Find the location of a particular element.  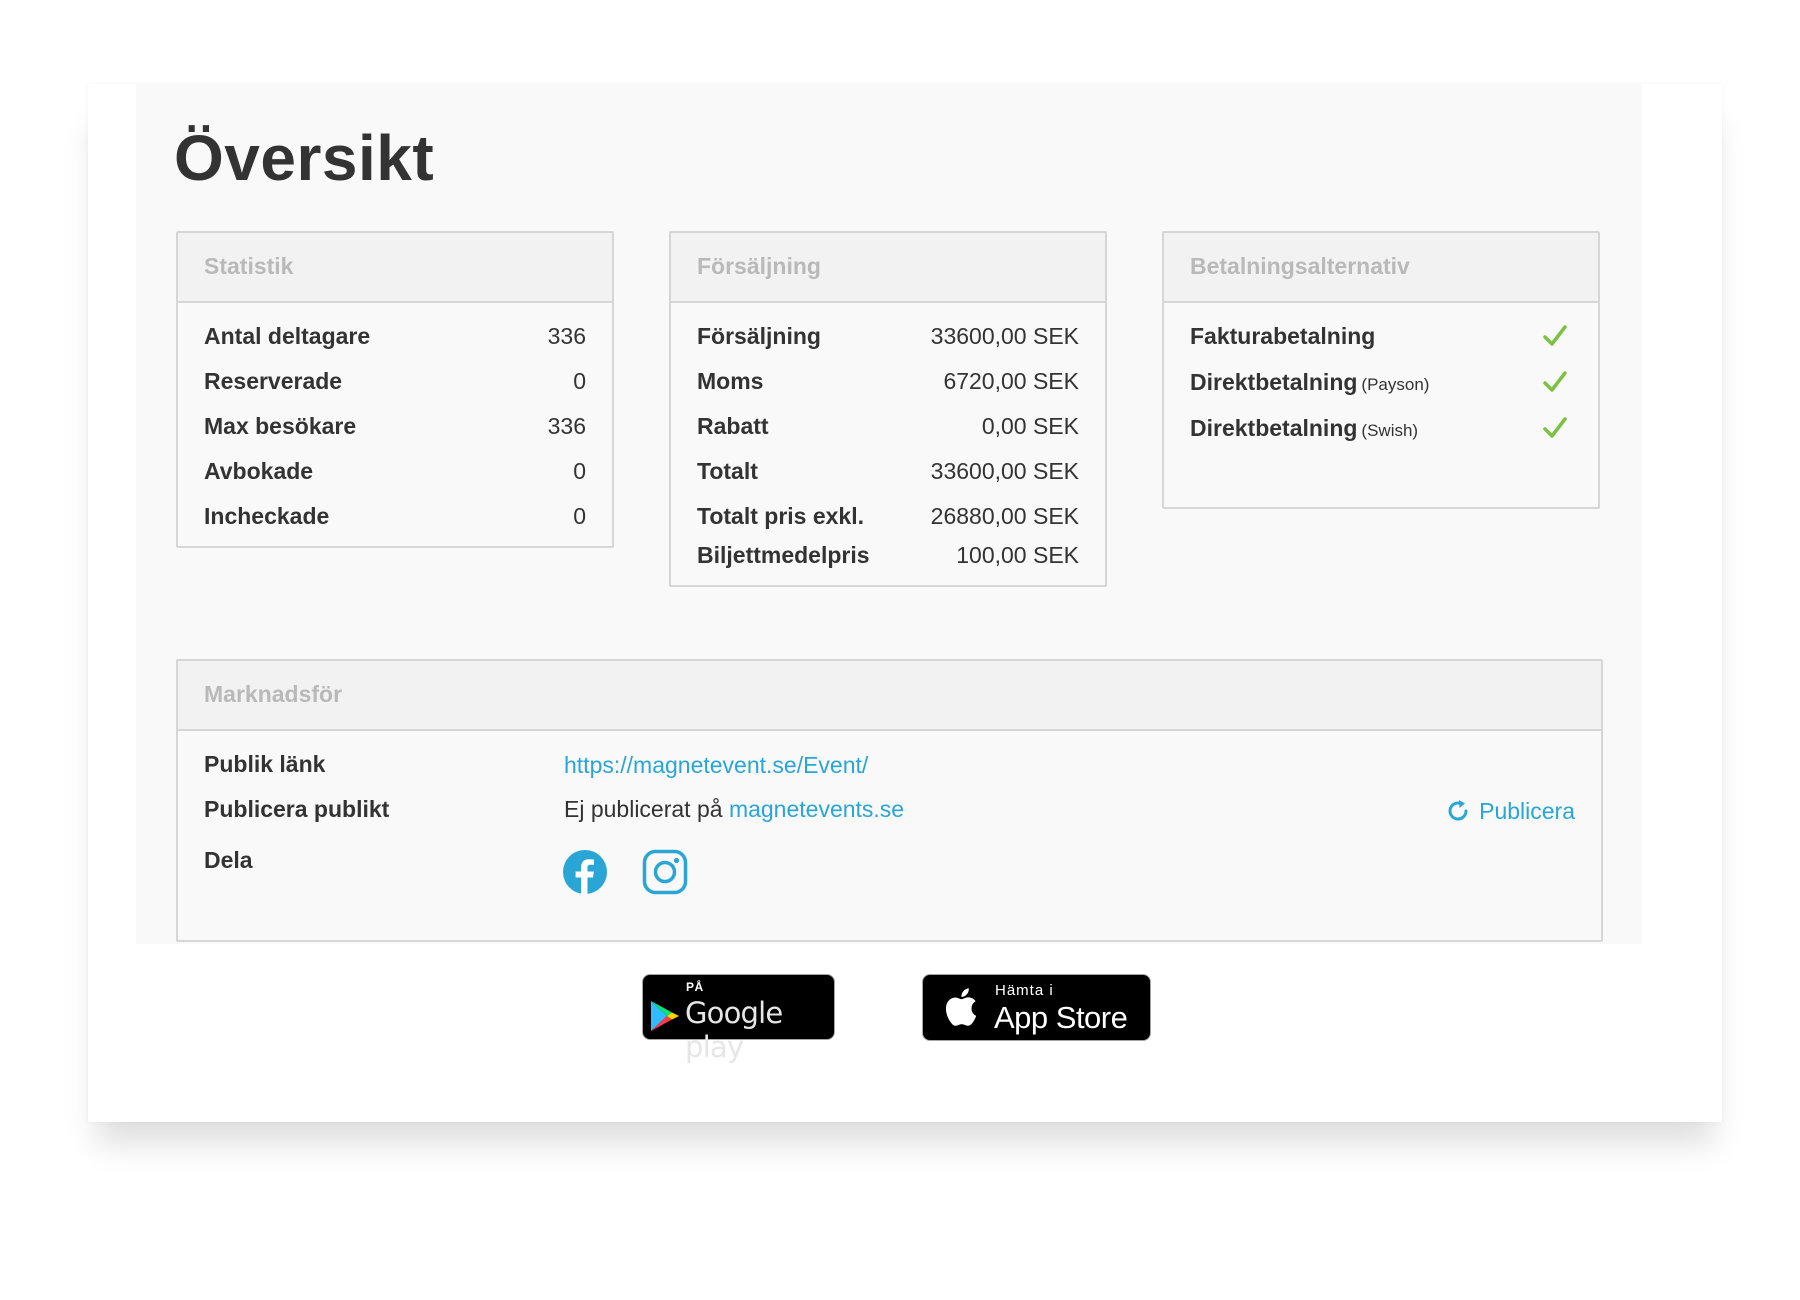

betalning-card-header: Betalningsalternativ is located at coordinates (1381, 268).